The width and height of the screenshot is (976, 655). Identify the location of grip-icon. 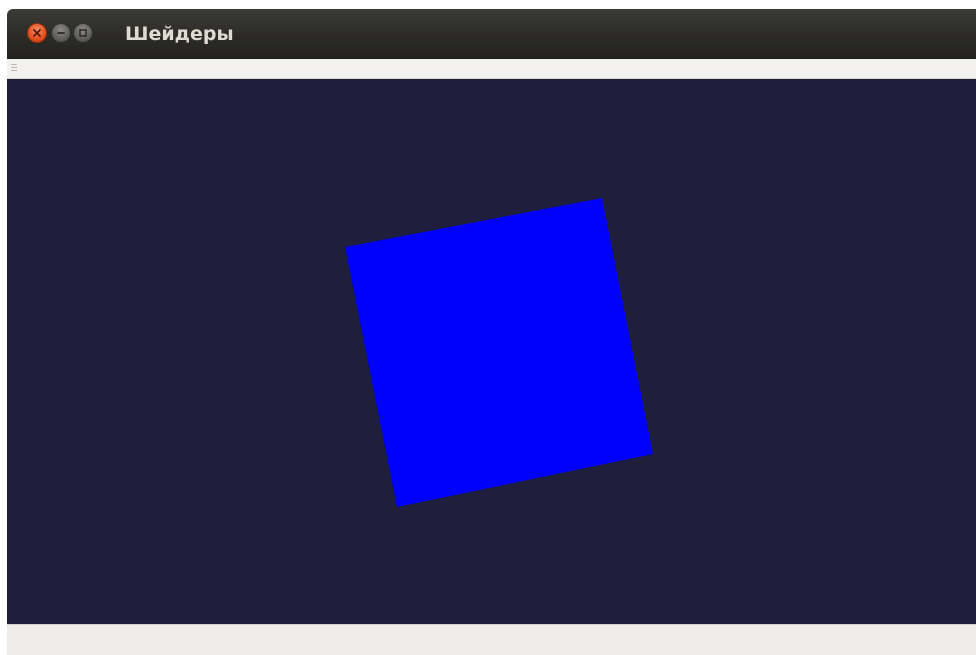
(14, 69).